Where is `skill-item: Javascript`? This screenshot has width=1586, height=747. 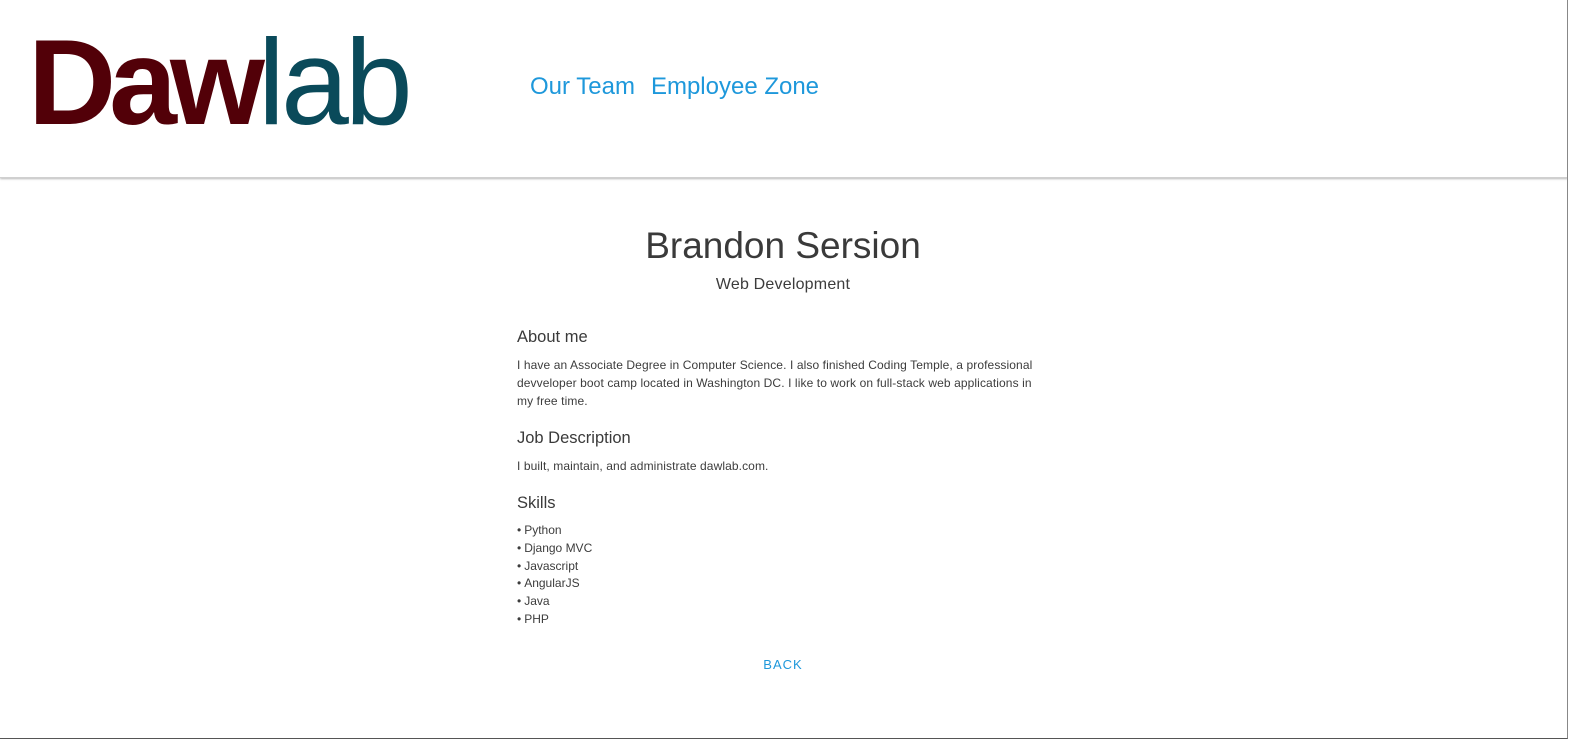
skill-item: Javascript is located at coordinates (783, 567).